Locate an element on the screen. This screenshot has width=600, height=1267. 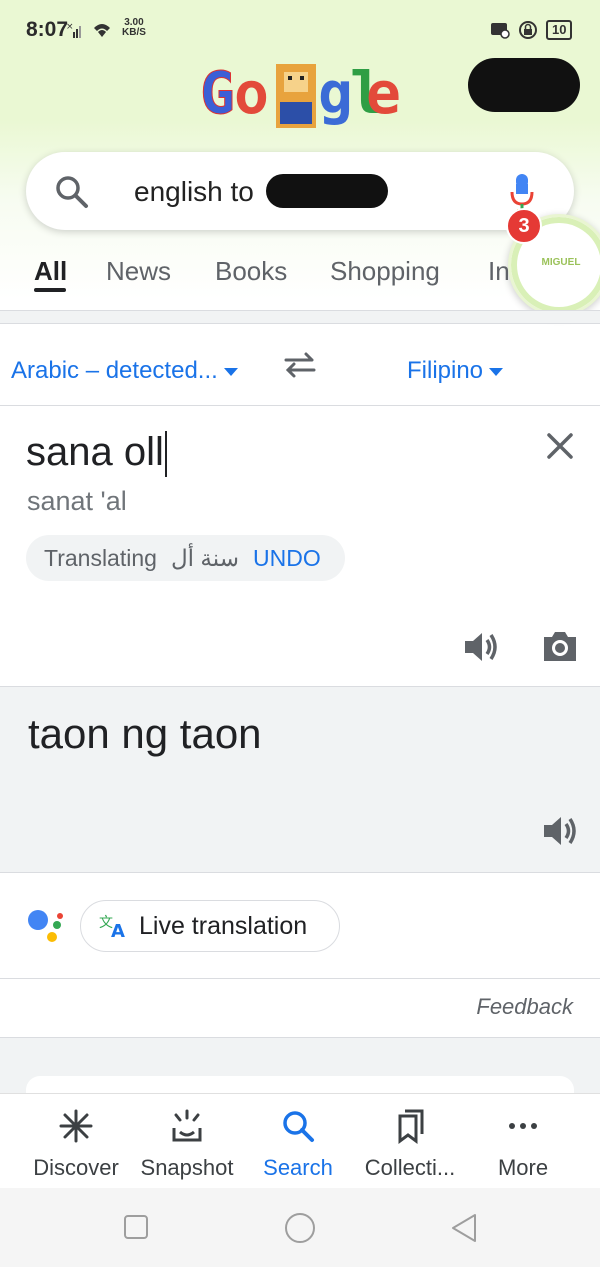
lang-row-divider is located at coordinates (300, 405).